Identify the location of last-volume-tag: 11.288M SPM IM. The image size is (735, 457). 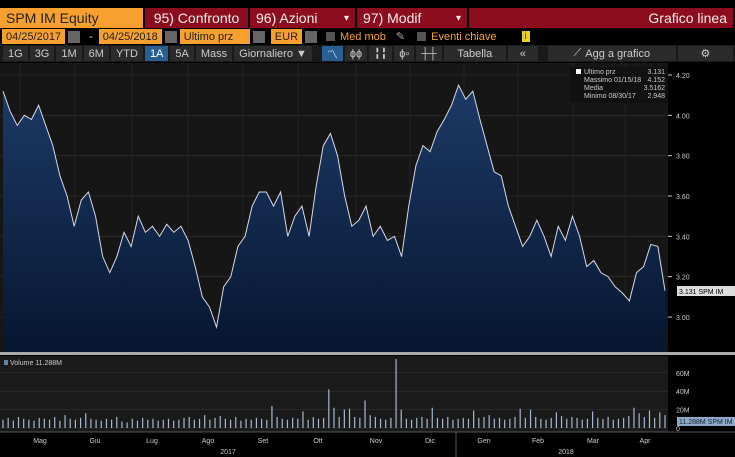
(706, 422).